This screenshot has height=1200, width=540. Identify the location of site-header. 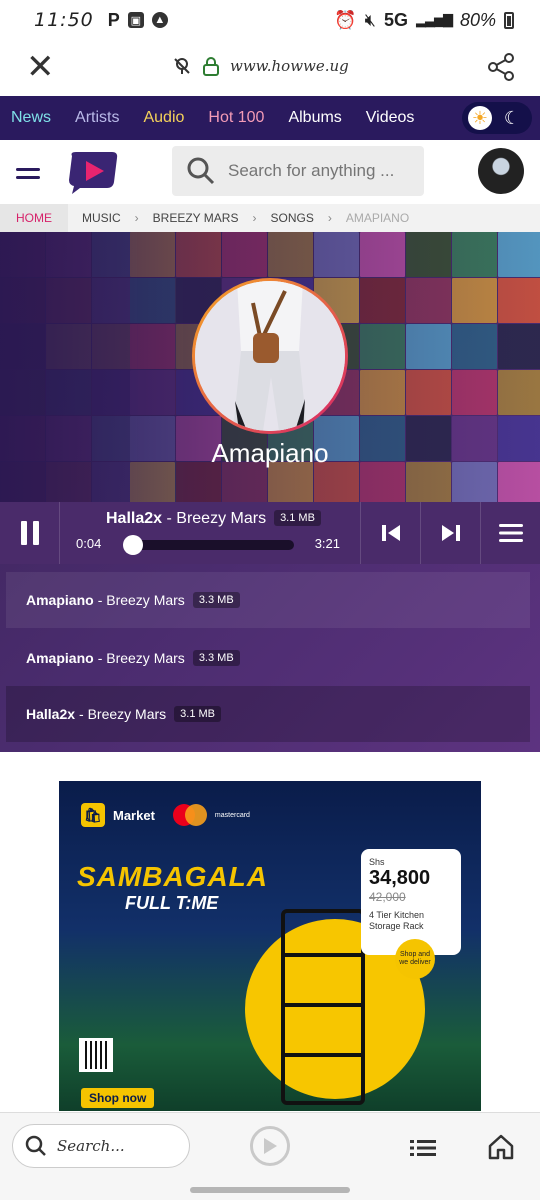
(270, 172).